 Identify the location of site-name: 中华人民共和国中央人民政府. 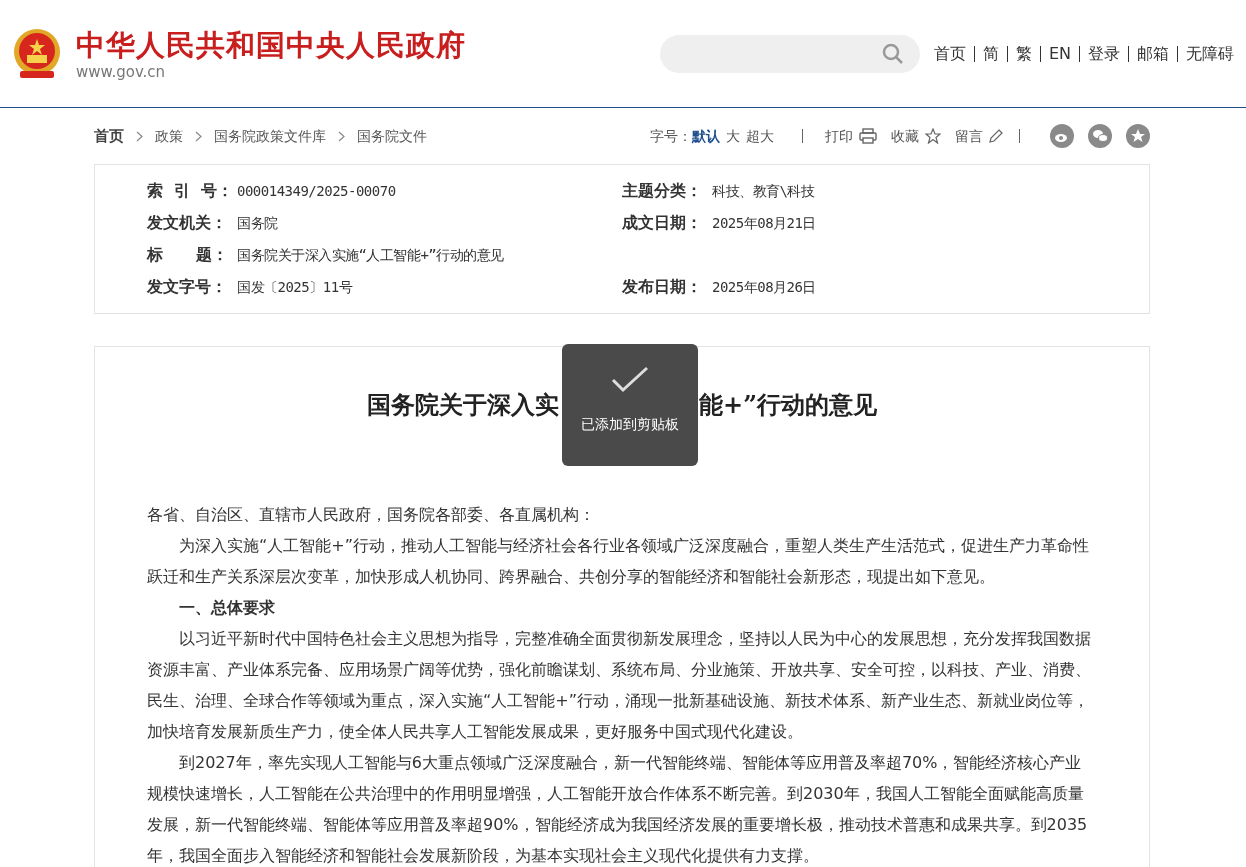
(271, 44).